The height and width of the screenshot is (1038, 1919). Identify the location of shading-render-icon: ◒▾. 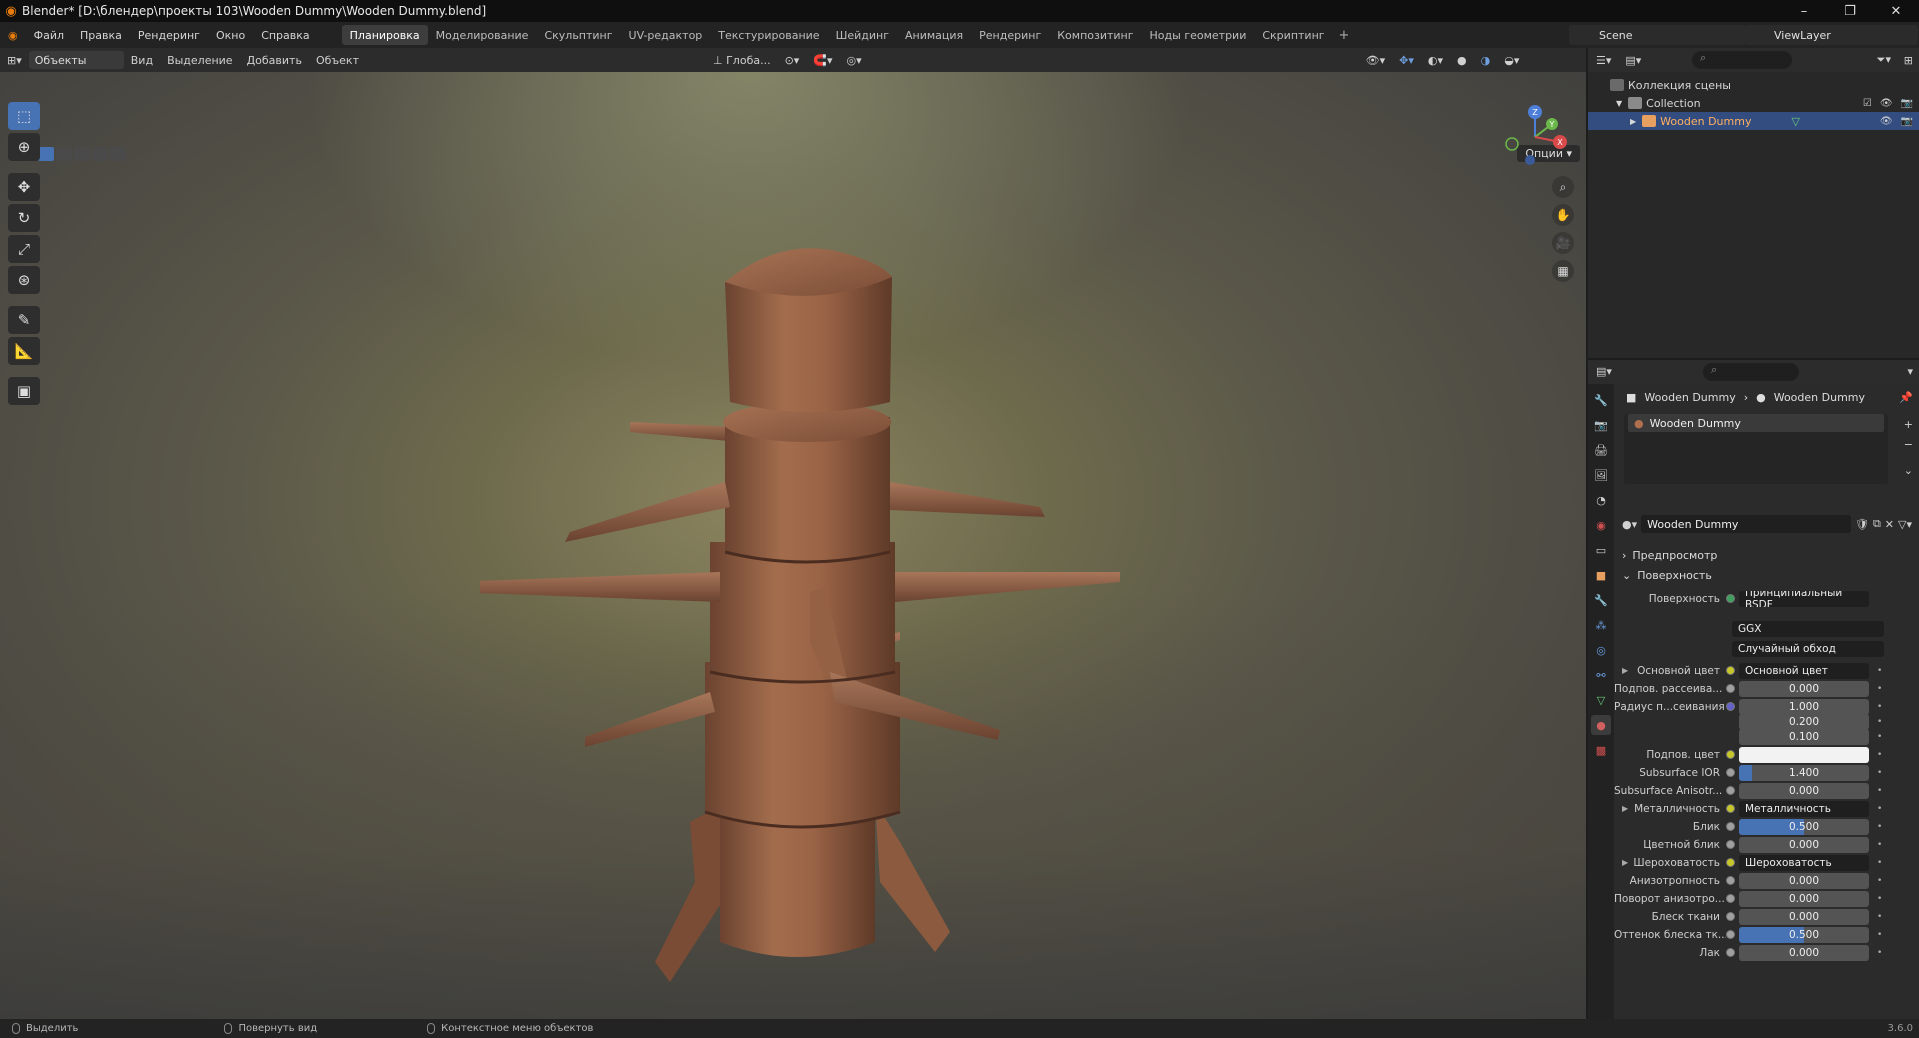
(1511, 60).